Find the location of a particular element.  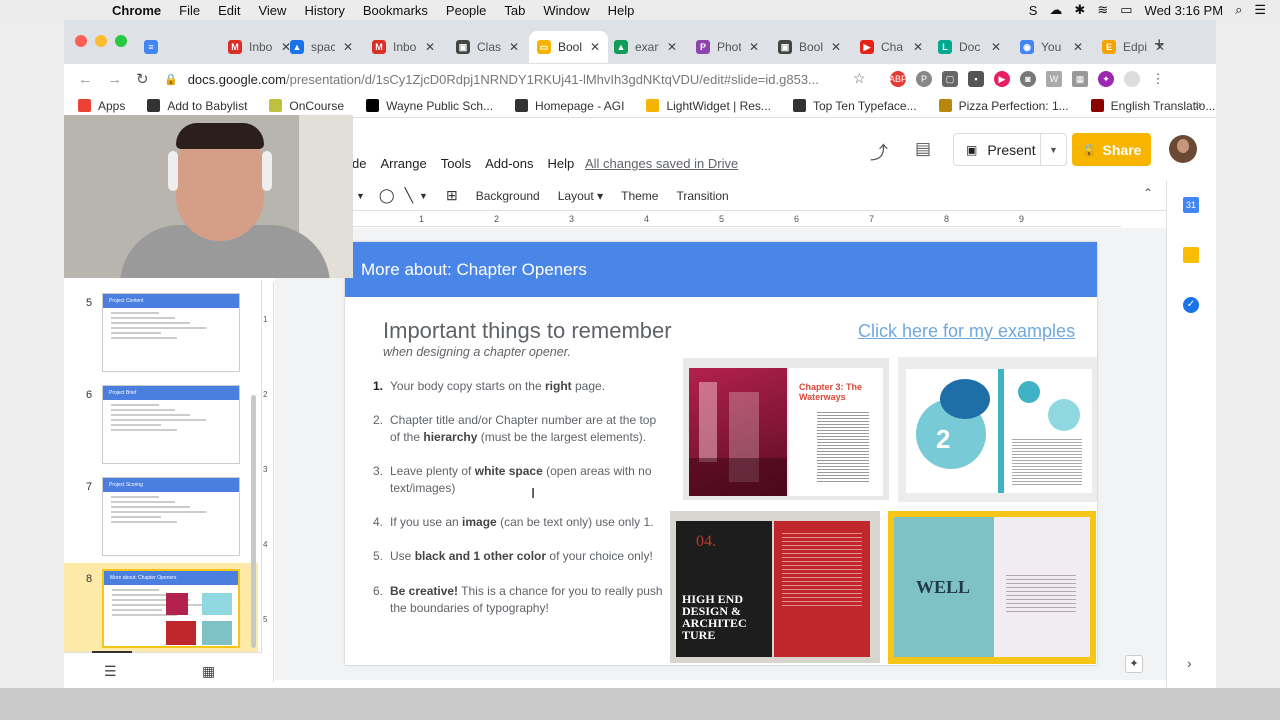

activity-icon: ⤴ is located at coordinates (879, 152).